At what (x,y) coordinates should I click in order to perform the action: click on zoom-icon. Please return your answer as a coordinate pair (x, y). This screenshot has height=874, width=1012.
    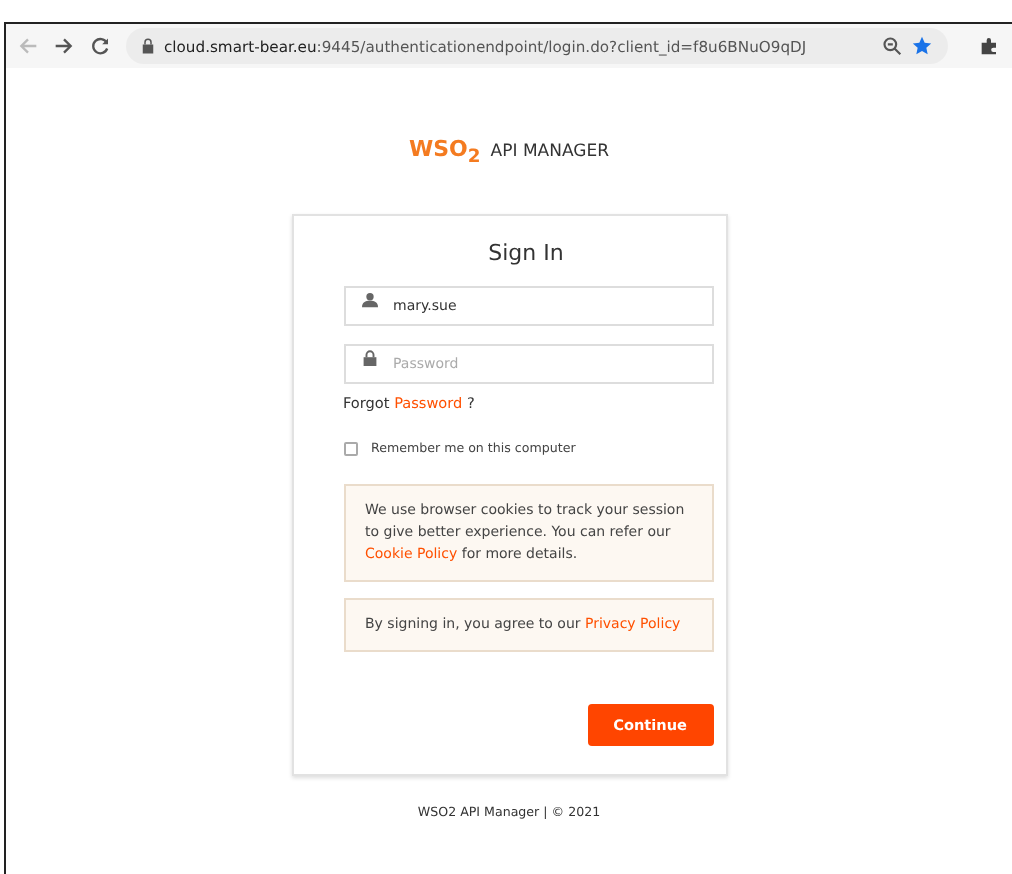
    Looking at the image, I should click on (892, 46).